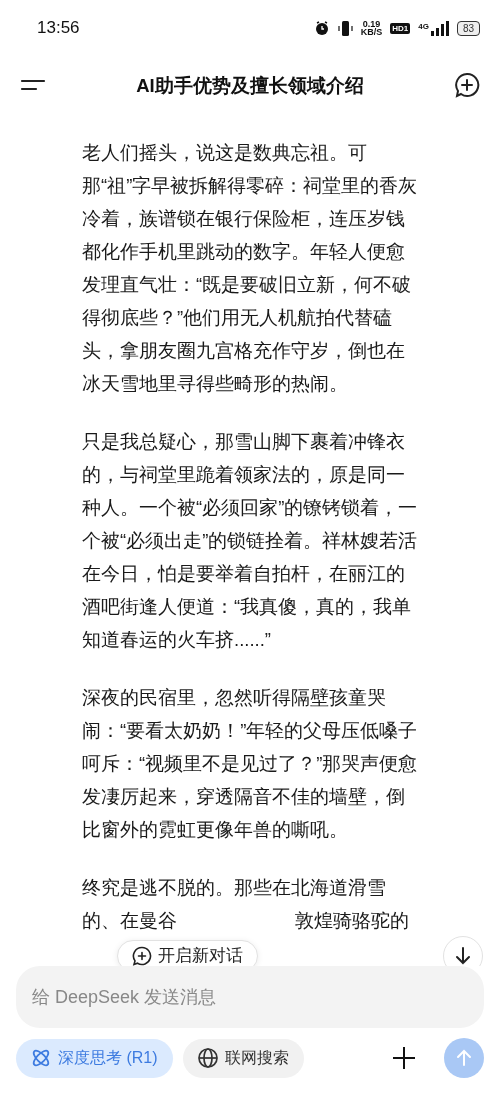  I want to click on answer-paragraph: 只是我总疑心，那雪山脚下裹着冲锋衣的，与祠堂里跪着领家法的，原是同一种人。一个被“必须回家”的镣铐锁着，一个被“必须出走”的锁链拴着。祥林嫂若活在今日，怕是要举着自拍杆，在丽江的酒吧街逢人便道：“我真傻，真的，我单知道春运的火车挤......”, so click(250, 541).